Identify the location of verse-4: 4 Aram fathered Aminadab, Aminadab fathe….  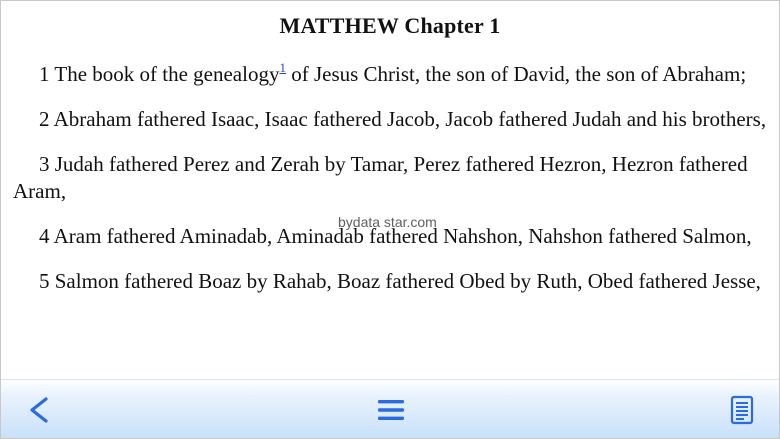
(395, 236).